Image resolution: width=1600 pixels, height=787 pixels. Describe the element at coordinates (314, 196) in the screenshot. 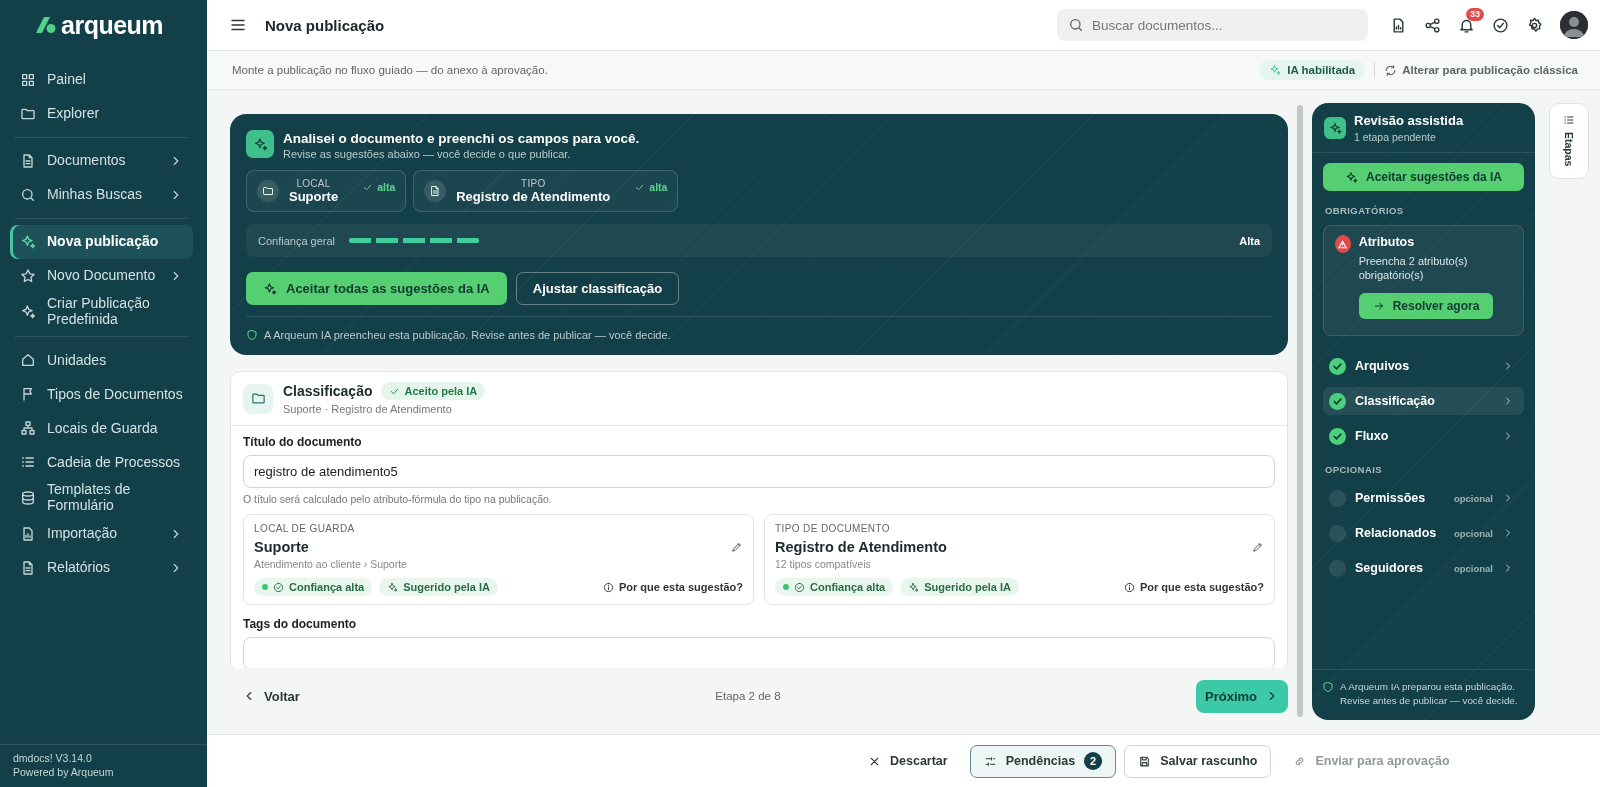

I see `suggestion-value: Suporte` at that location.